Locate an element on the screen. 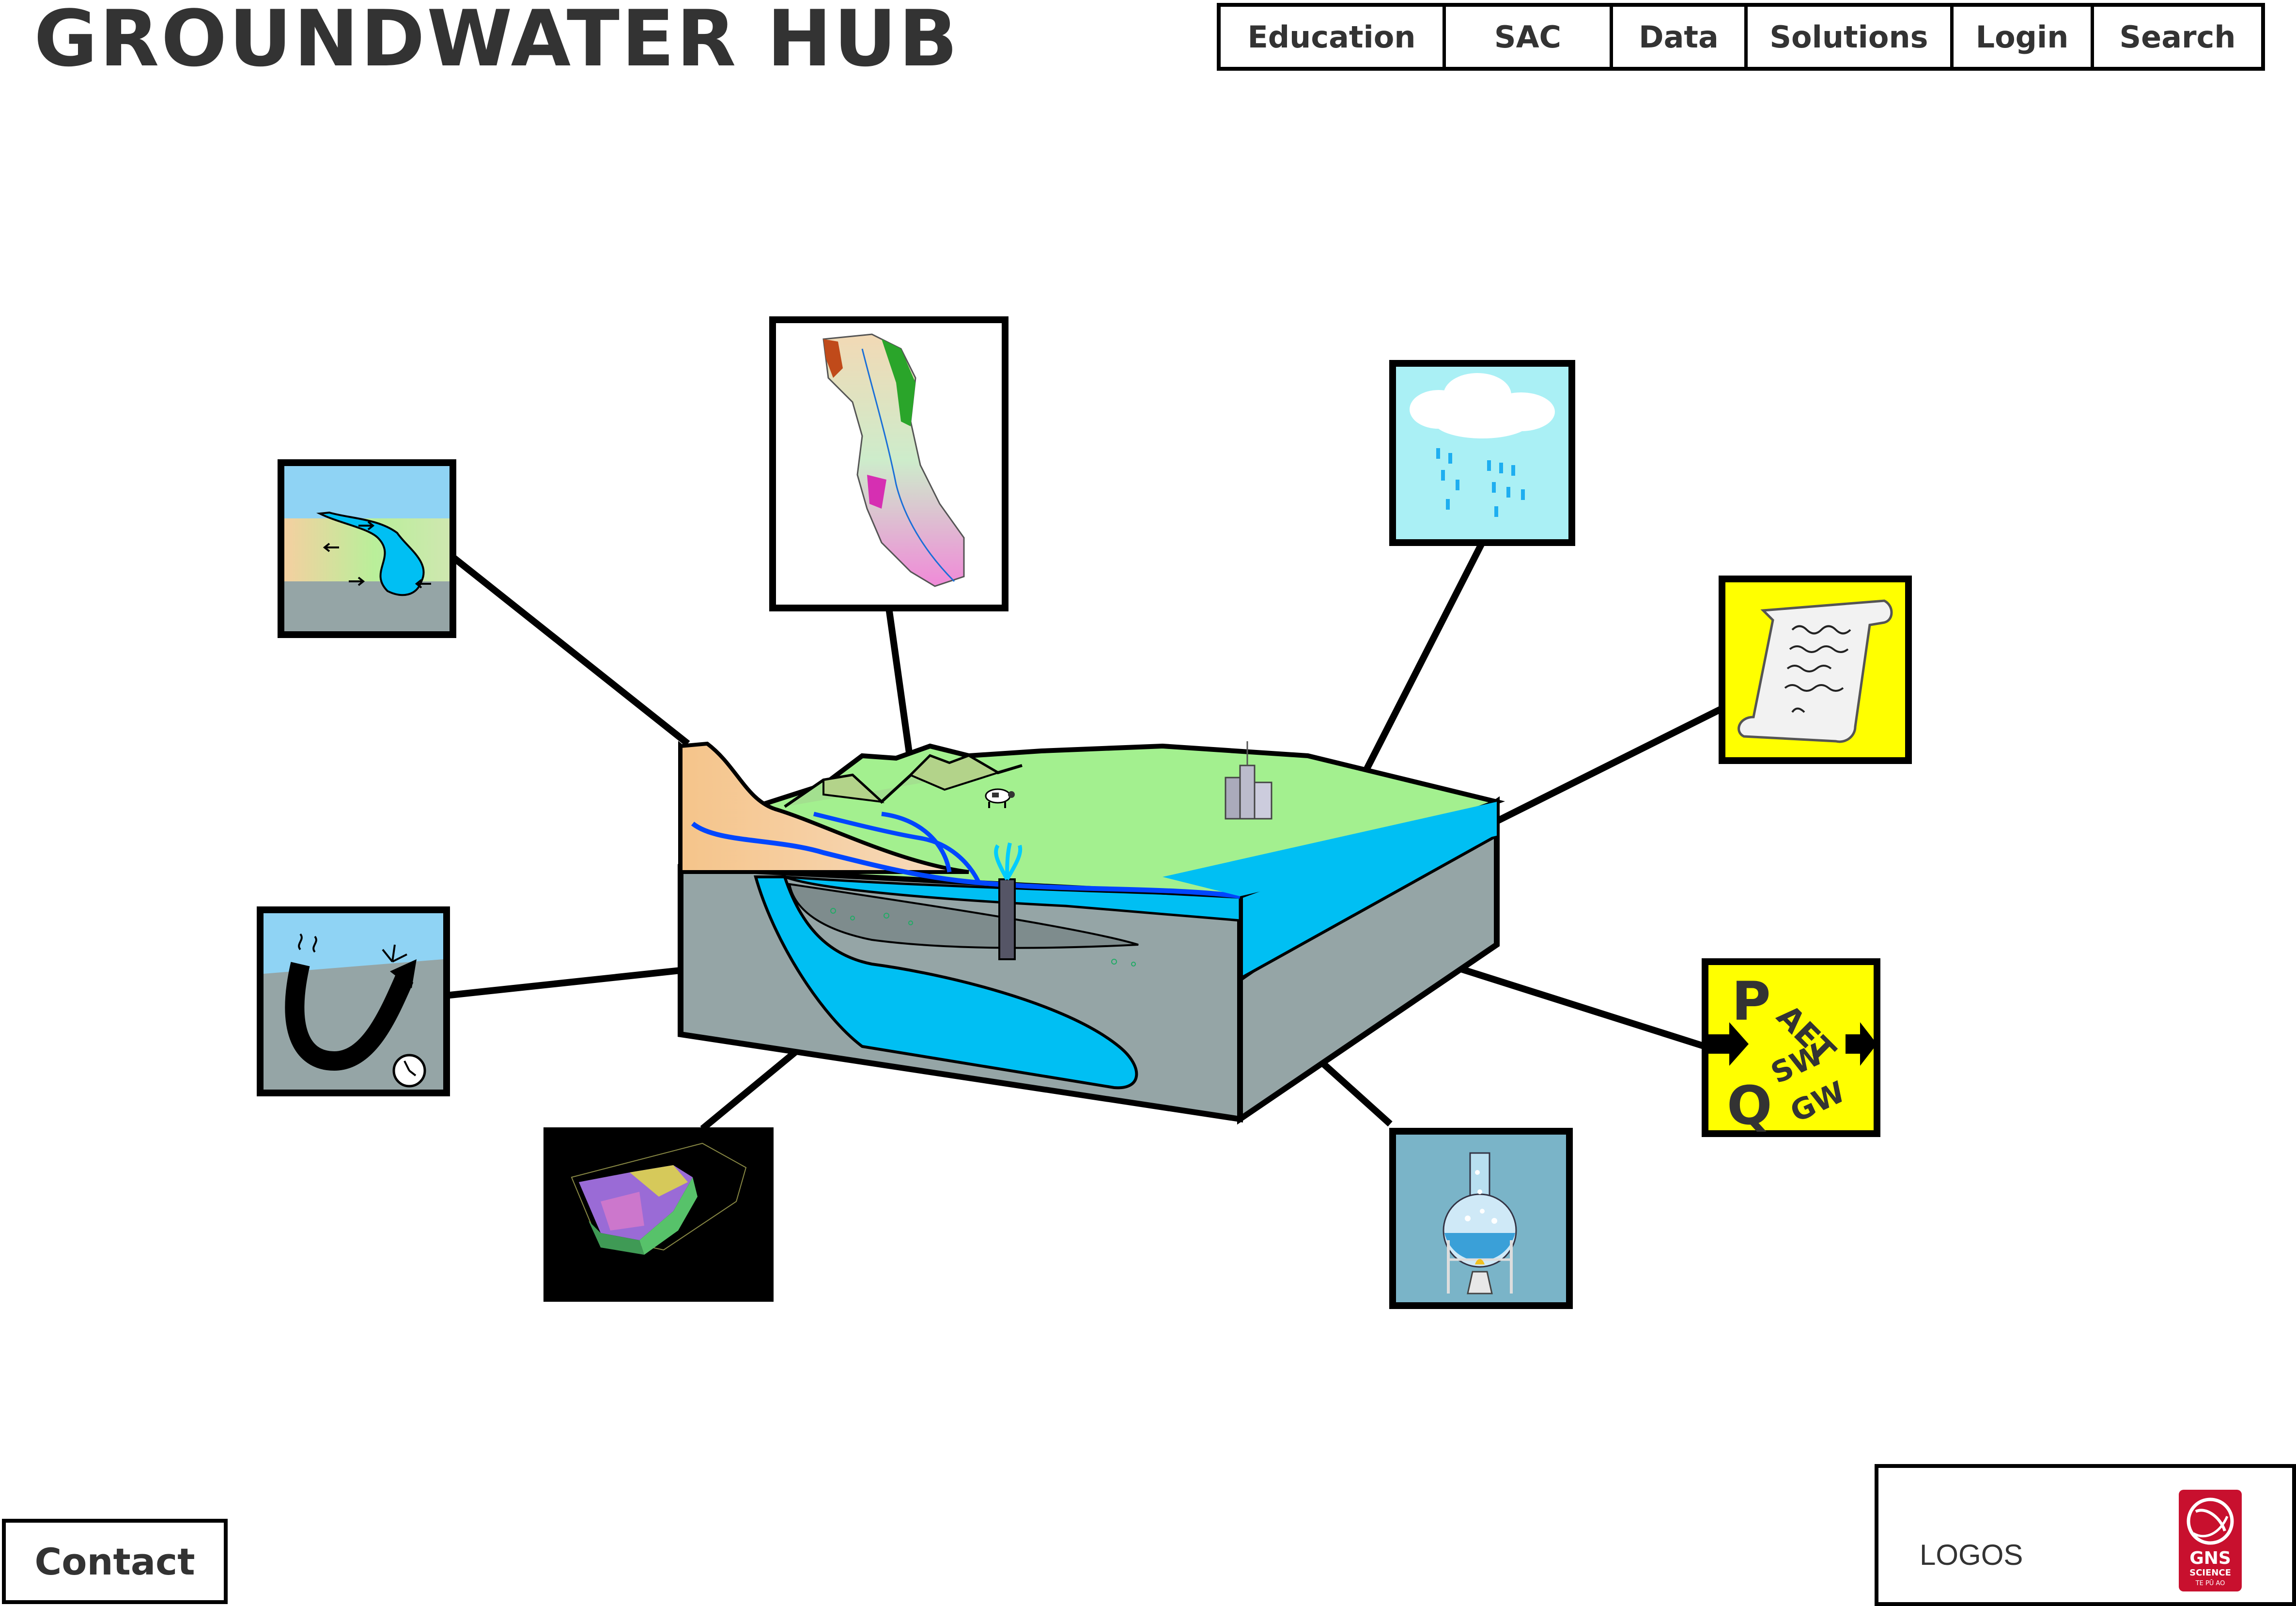  connector-model is located at coordinates (751, 1089).